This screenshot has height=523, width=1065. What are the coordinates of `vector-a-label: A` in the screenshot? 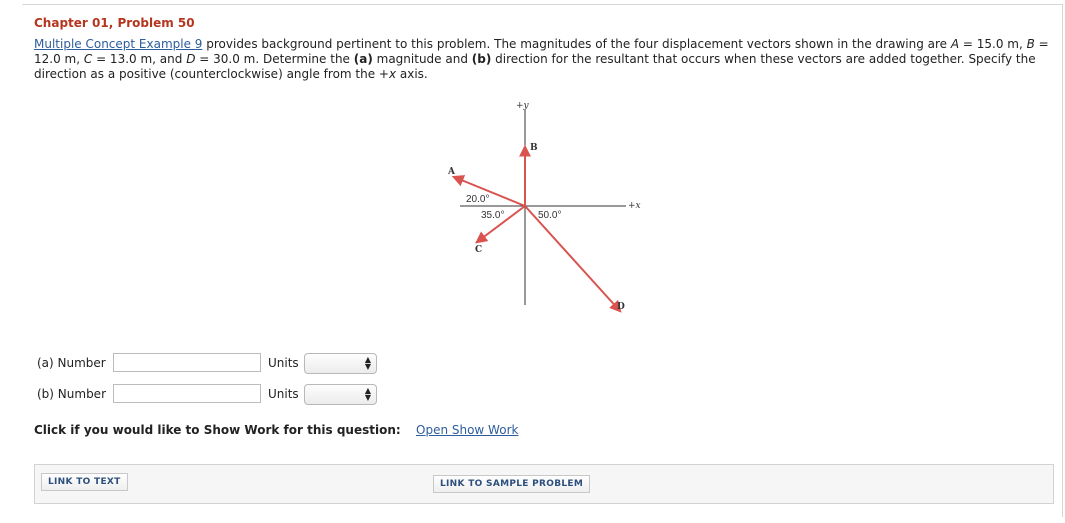 It's located at (451, 172).